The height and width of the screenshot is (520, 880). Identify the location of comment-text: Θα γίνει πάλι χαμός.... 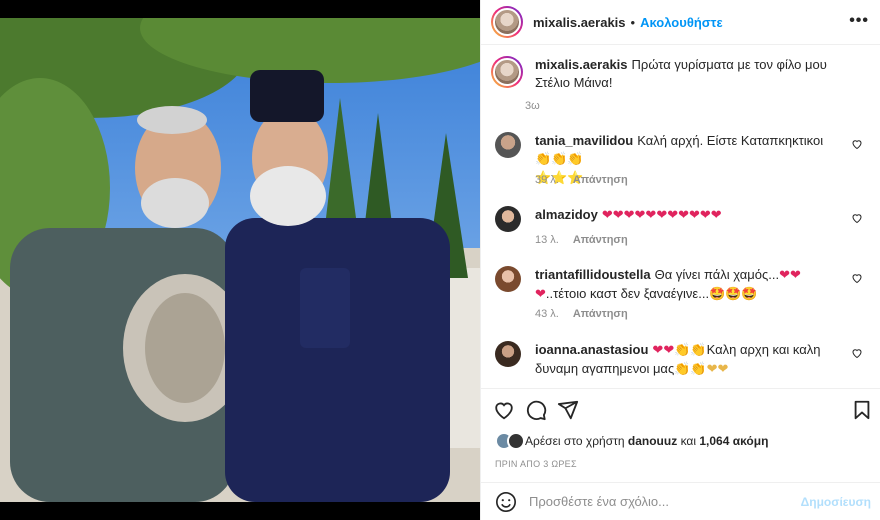
(717, 274).